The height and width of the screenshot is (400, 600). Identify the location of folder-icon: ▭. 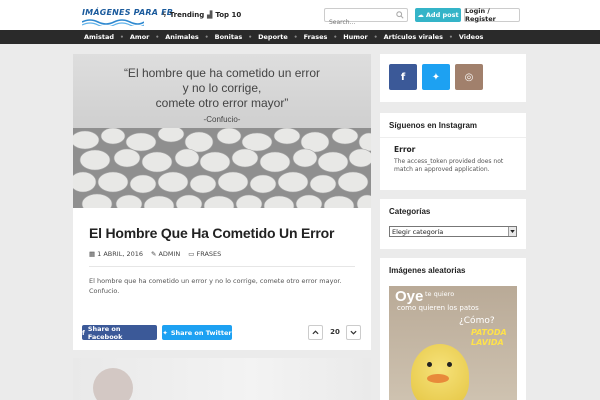
(191, 254).